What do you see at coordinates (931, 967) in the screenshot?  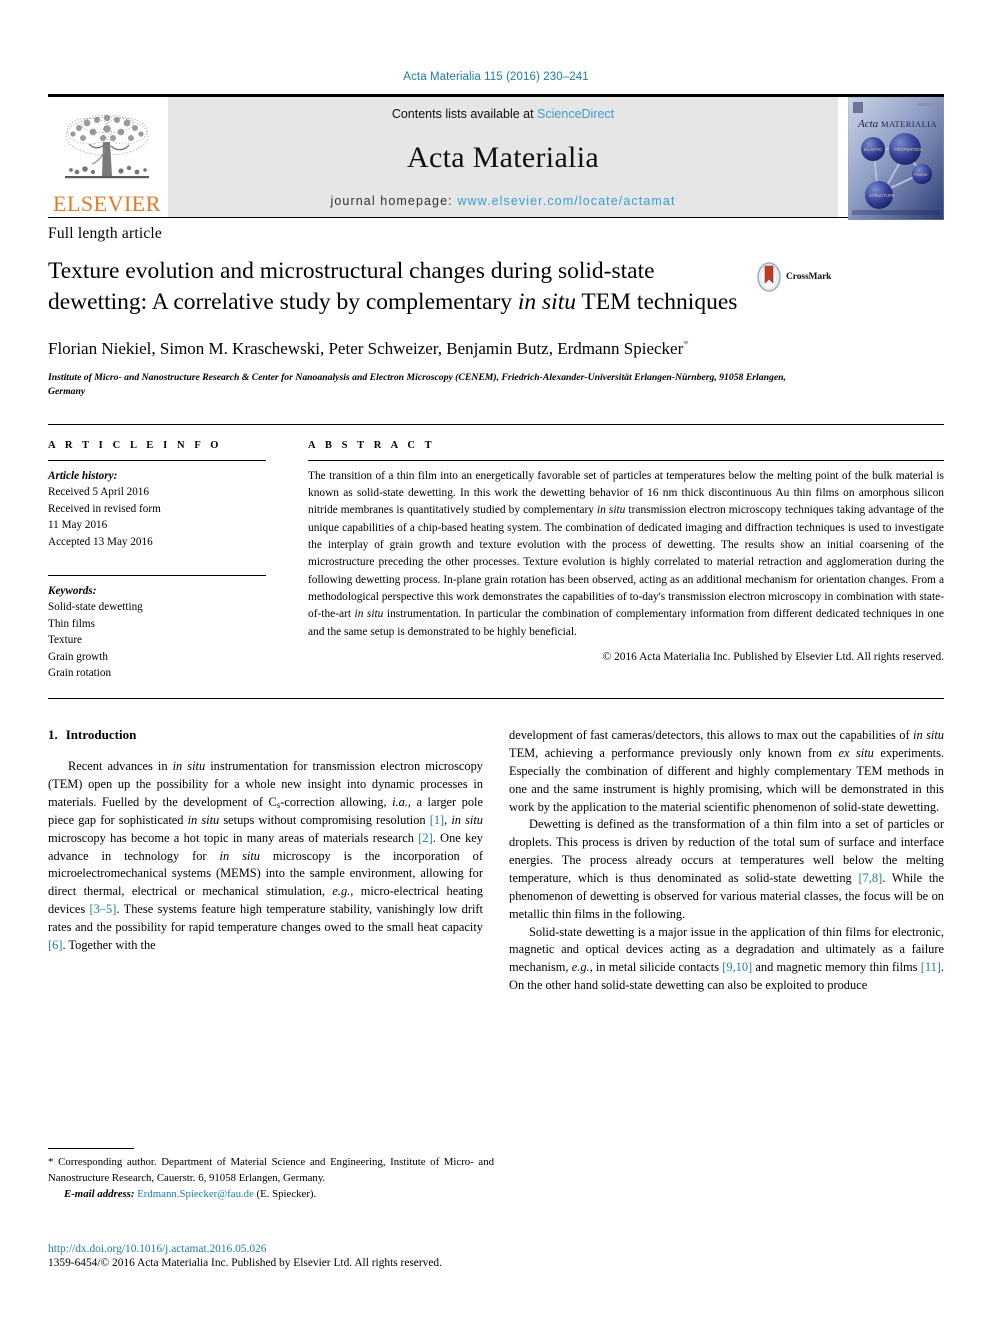 I see `citation-link: [11]` at bounding box center [931, 967].